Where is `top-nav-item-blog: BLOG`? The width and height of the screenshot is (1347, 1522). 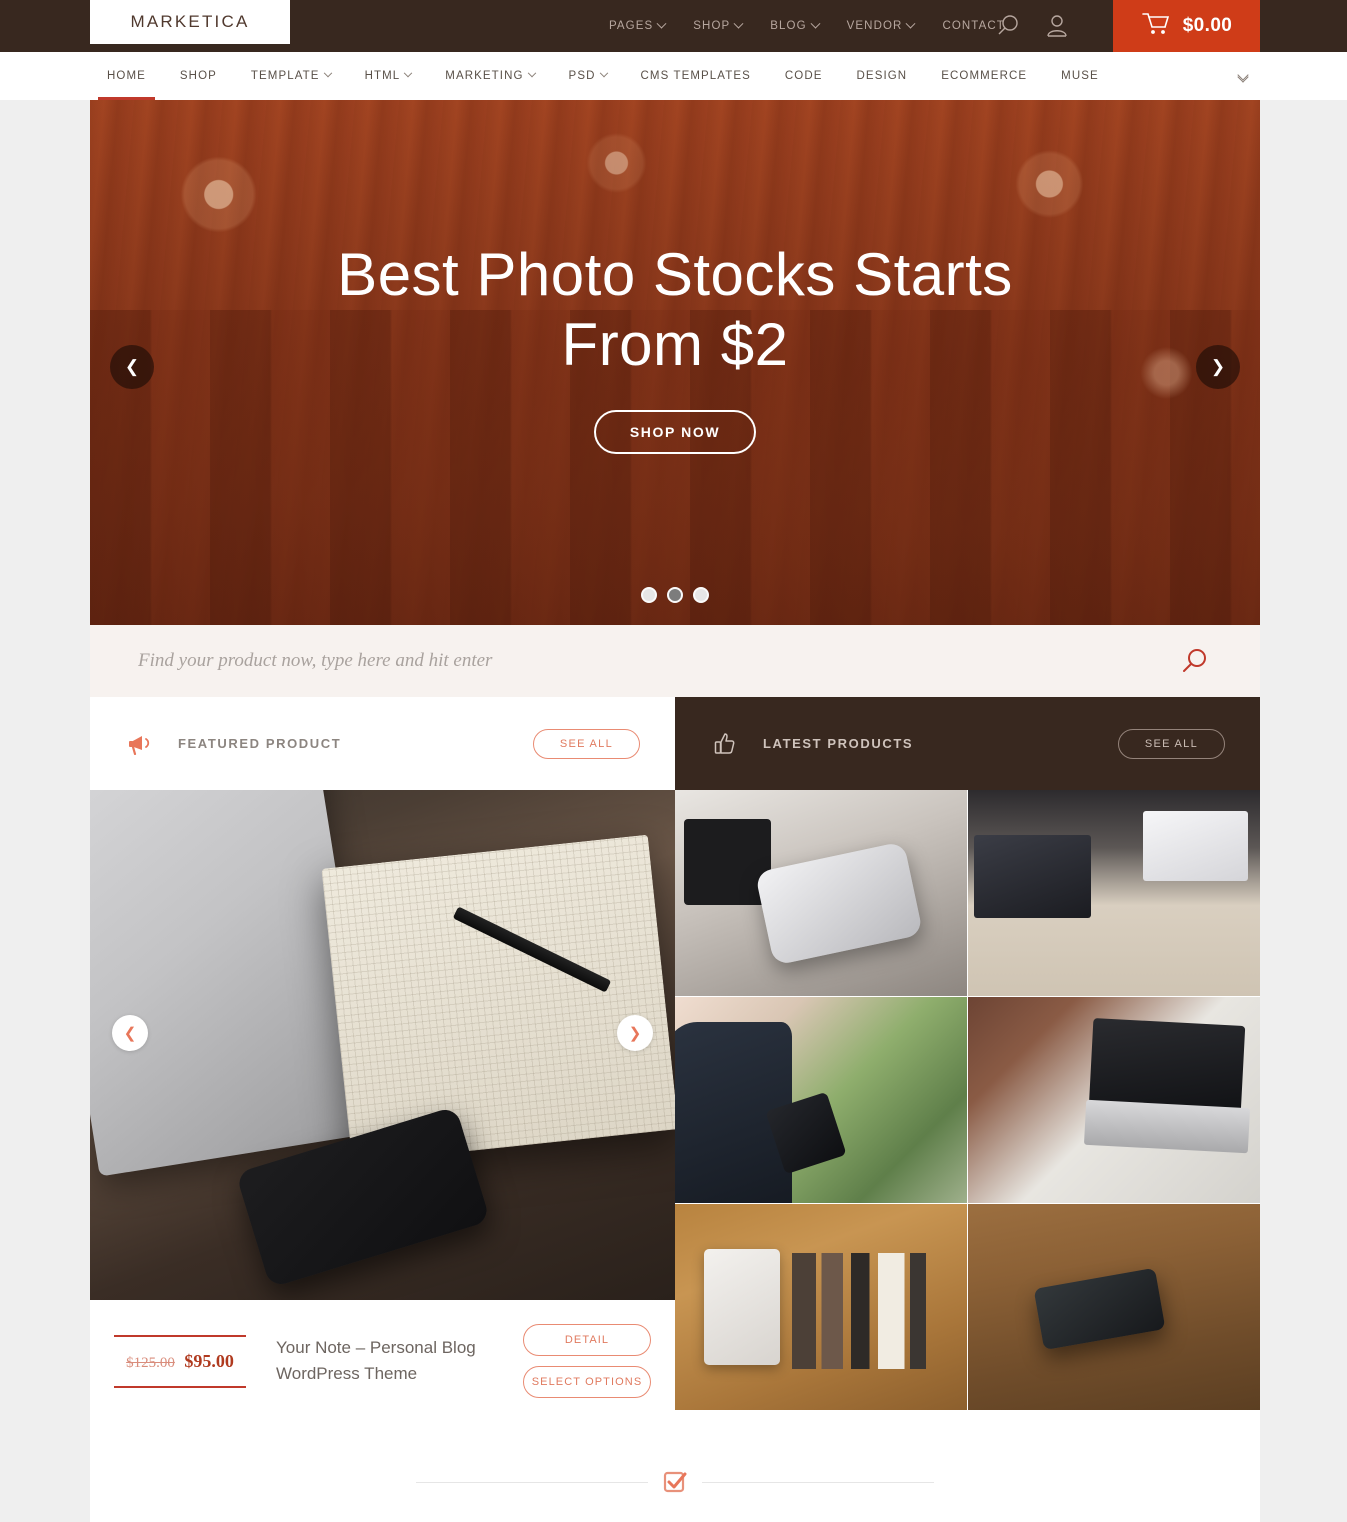 top-nav-item-blog: BLOG is located at coordinates (794, 25).